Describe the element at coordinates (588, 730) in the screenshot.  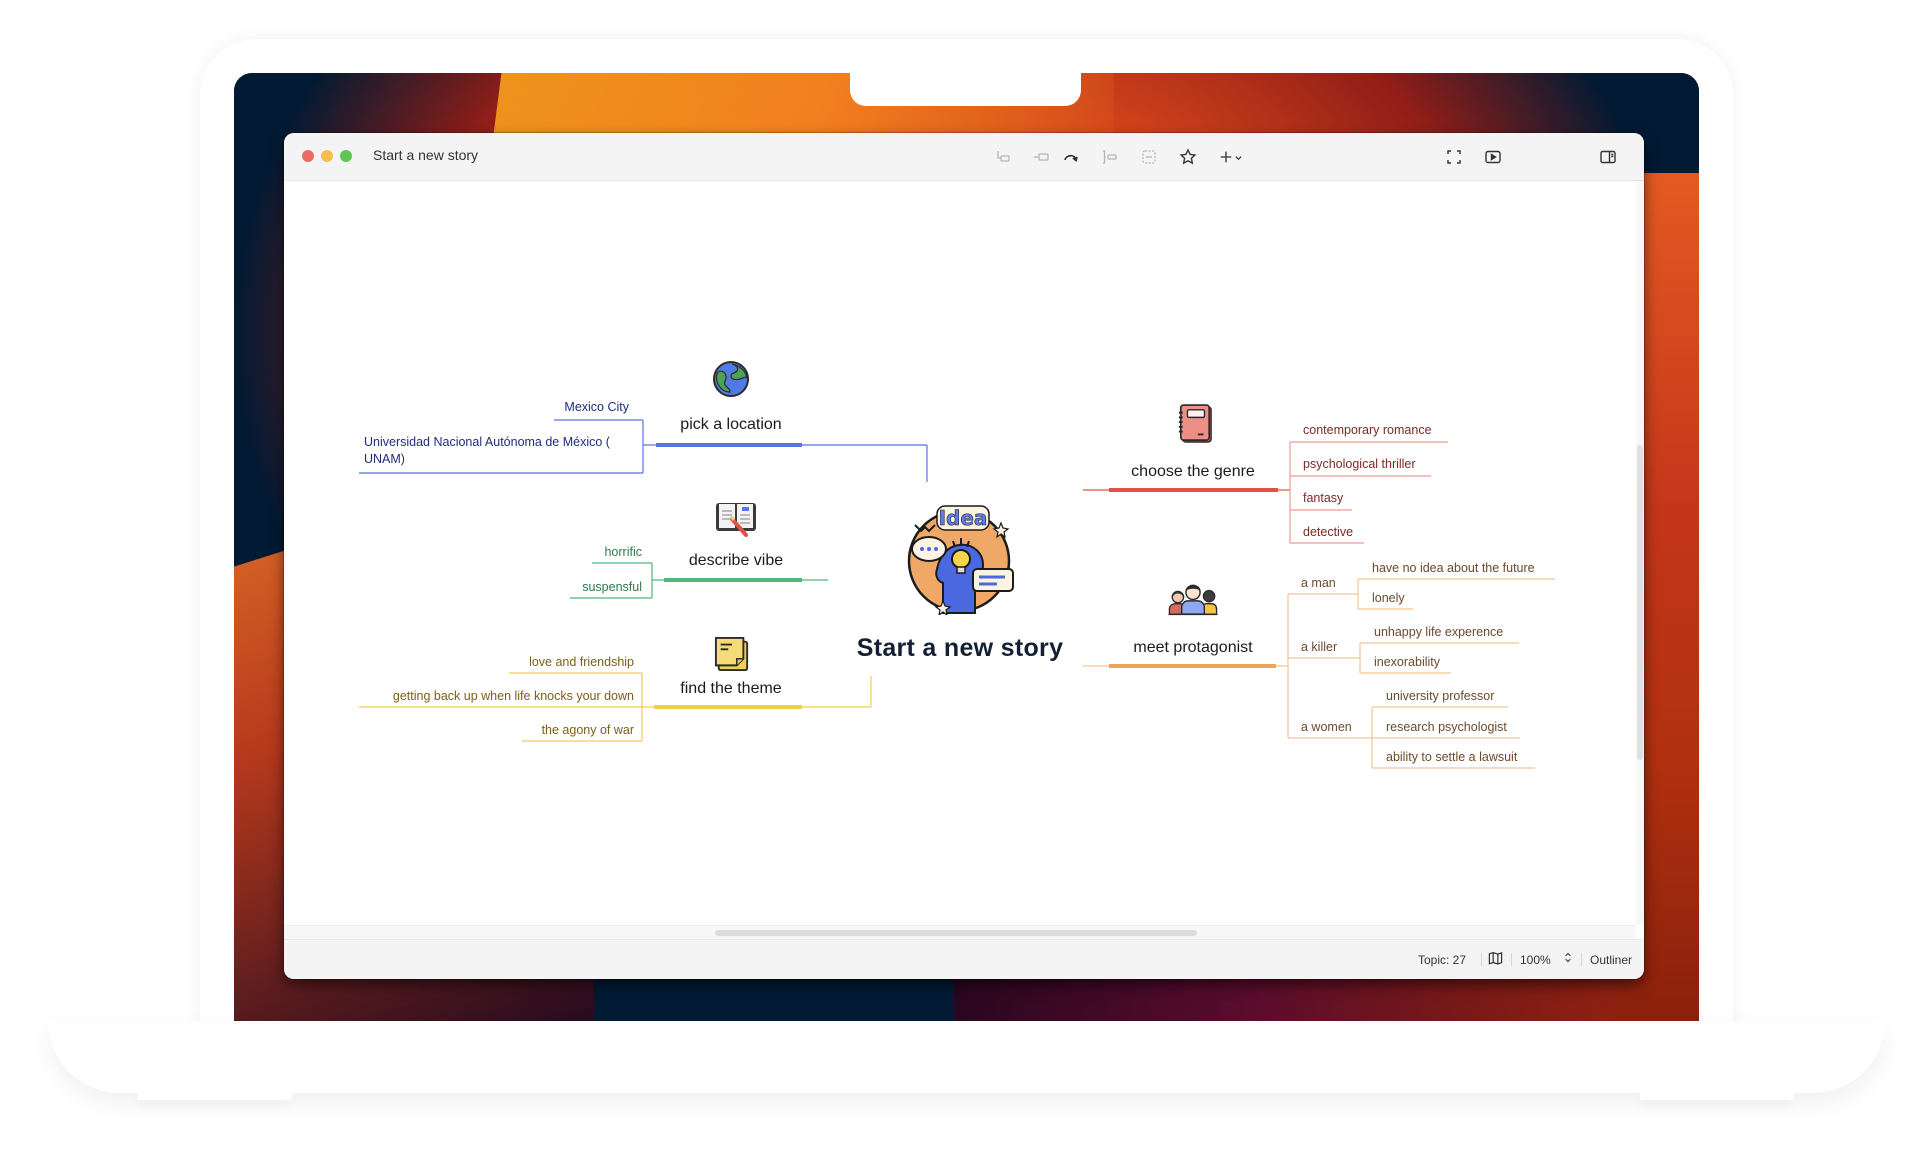
I see `subtopic-agony-of-war: the agony of war` at that location.